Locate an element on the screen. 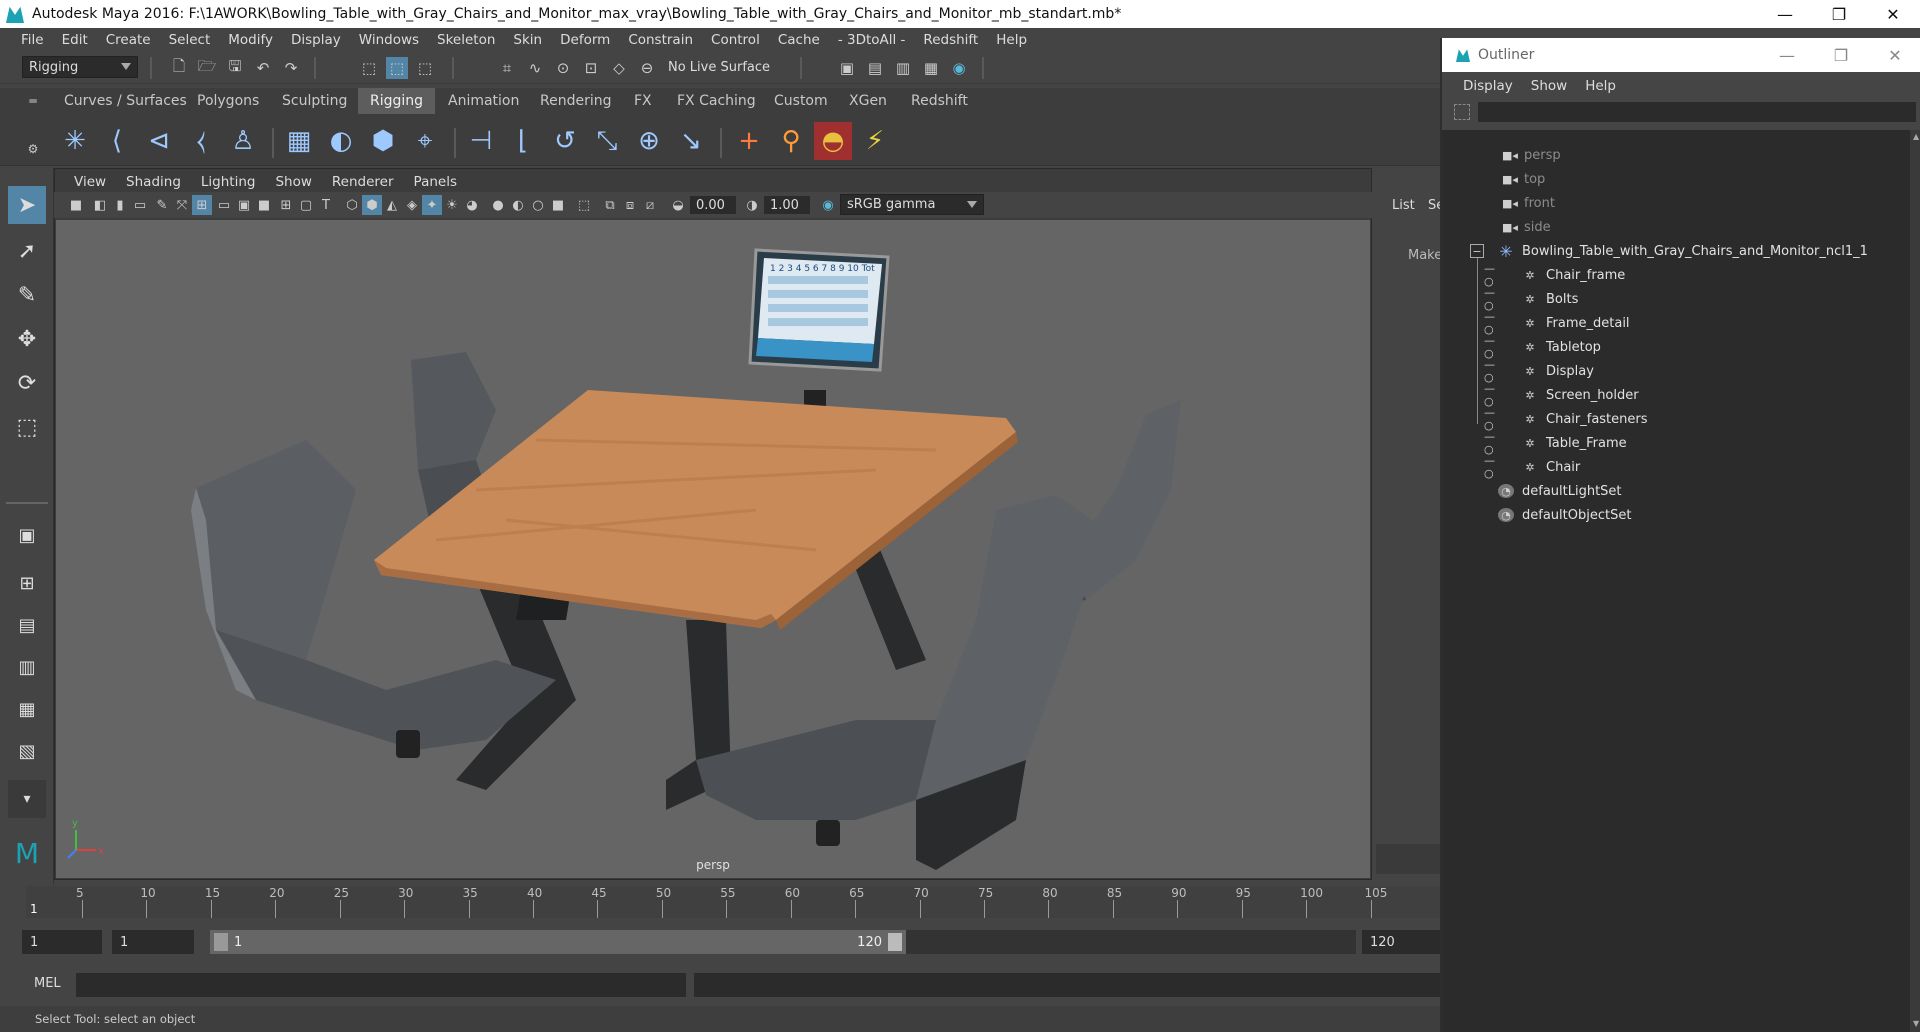 The width and height of the screenshot is (1920, 1032). collapse-icon: − is located at coordinates (1477, 251).